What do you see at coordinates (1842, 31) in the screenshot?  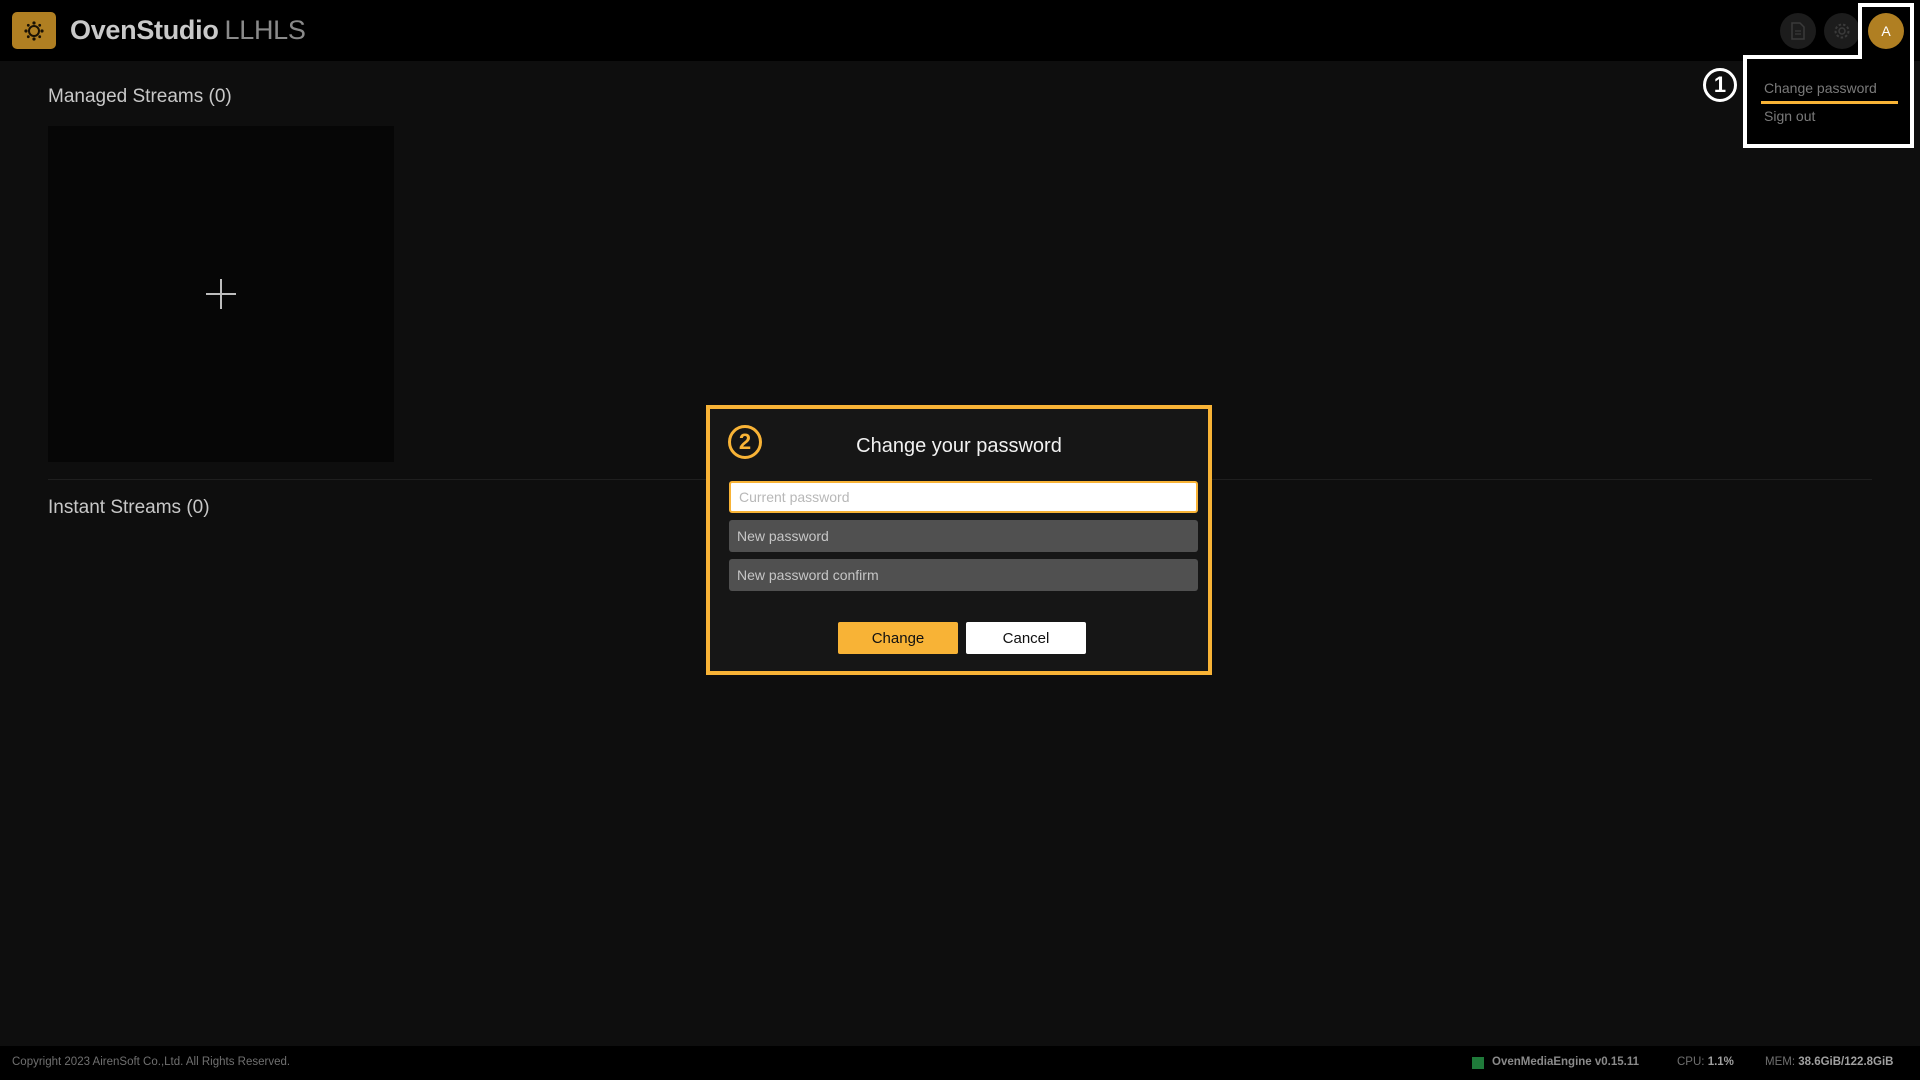 I see `gear-icon` at bounding box center [1842, 31].